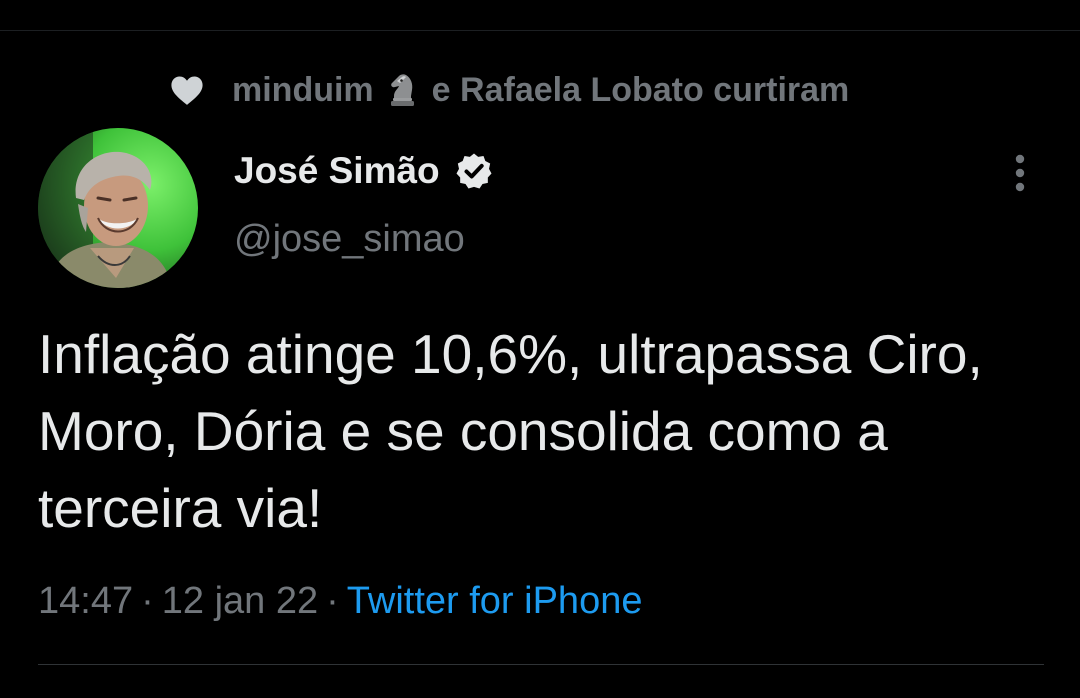 This screenshot has width=1080, height=698. Describe the element at coordinates (349, 239) in the screenshot. I see `author-handle: @jose_simao` at that location.